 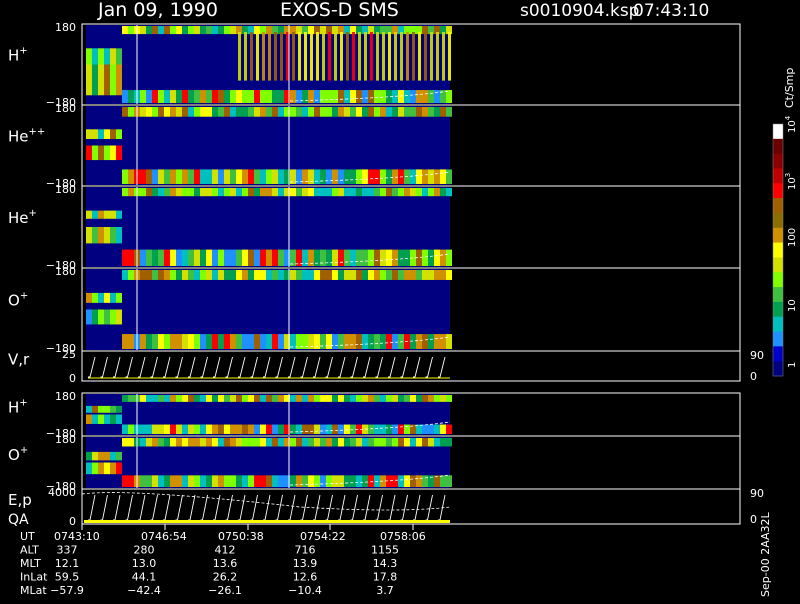 I want to click on y-tick-max: 180, so click(x=65, y=189).